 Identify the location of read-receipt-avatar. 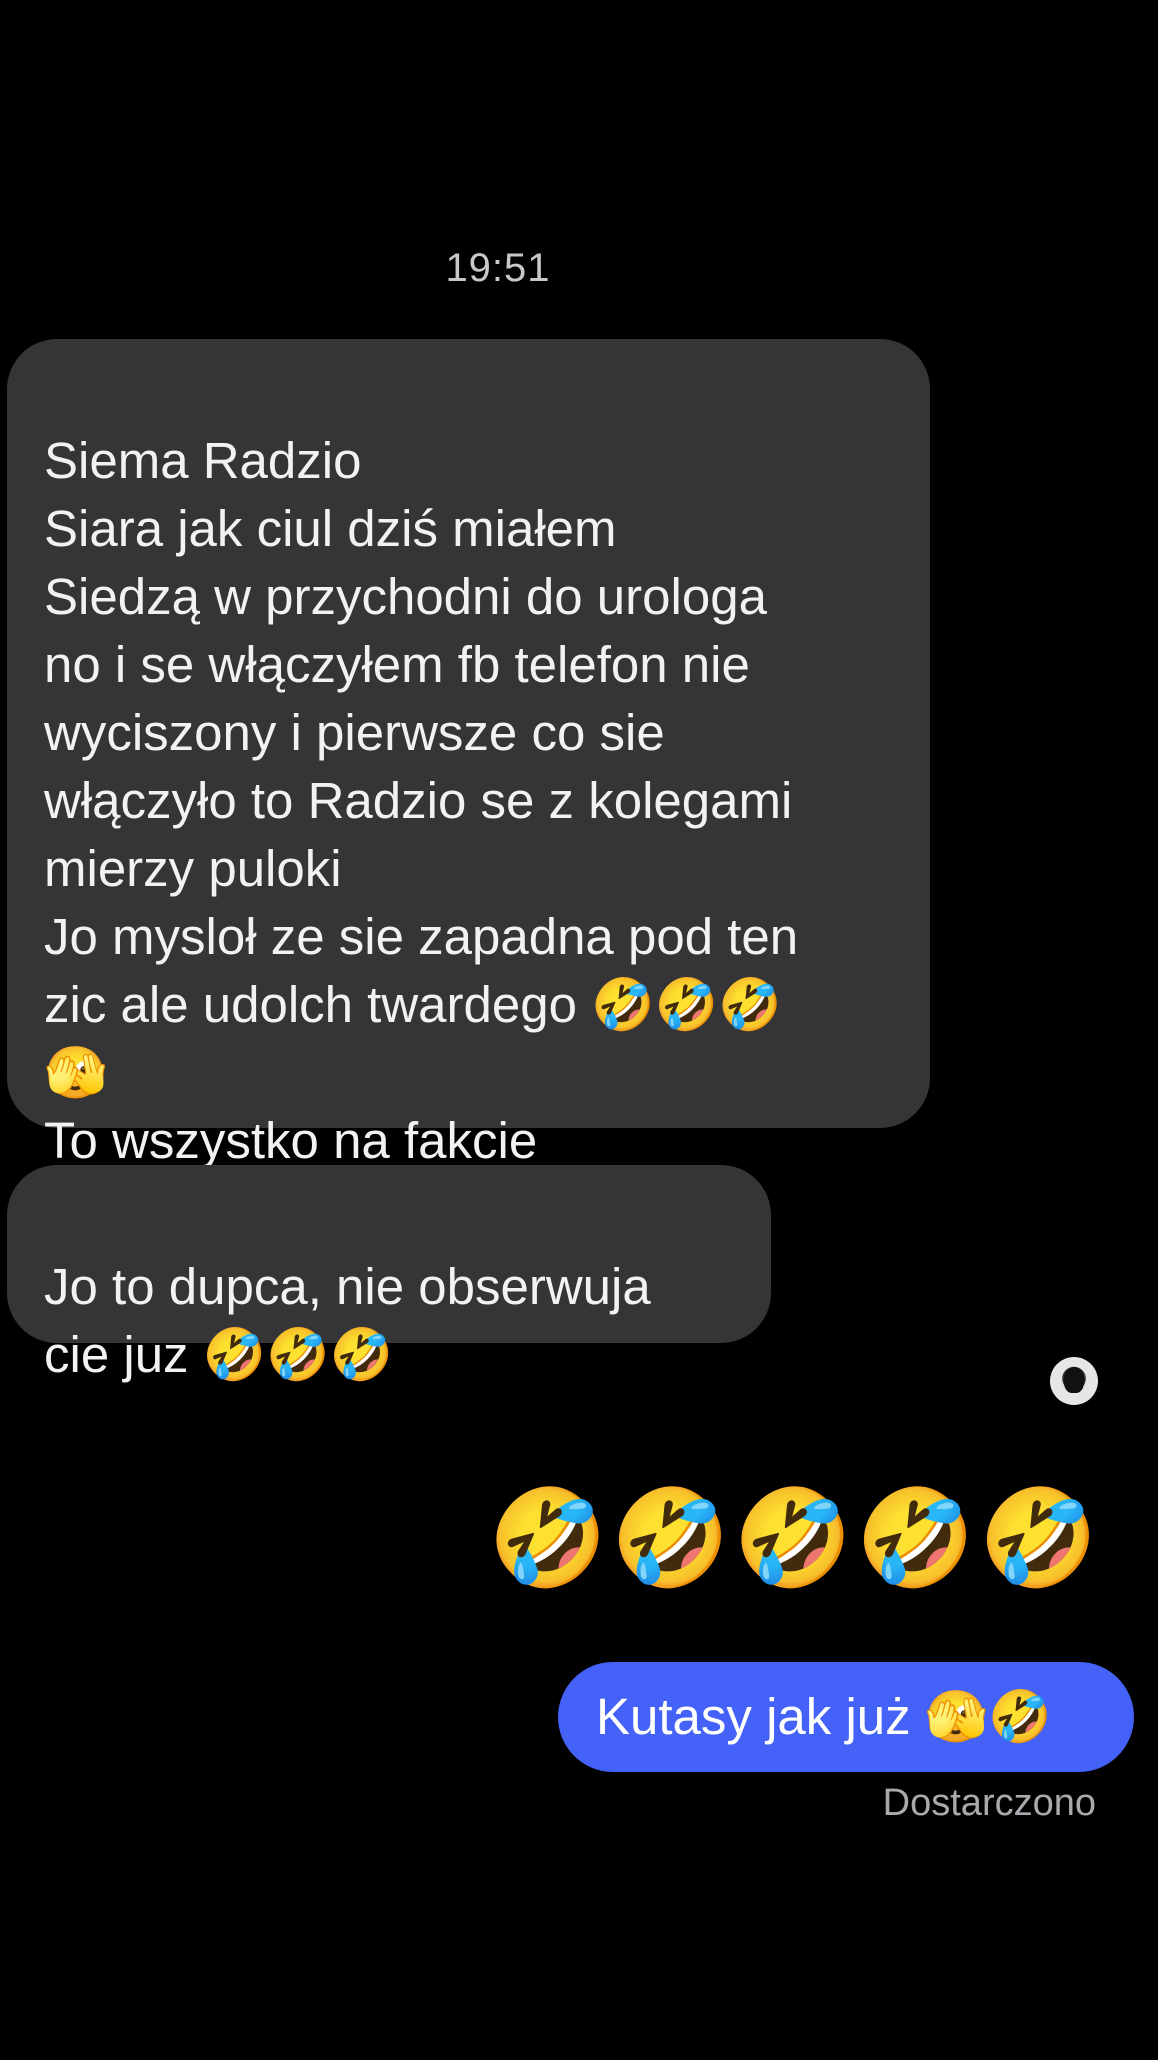
(1074, 1381).